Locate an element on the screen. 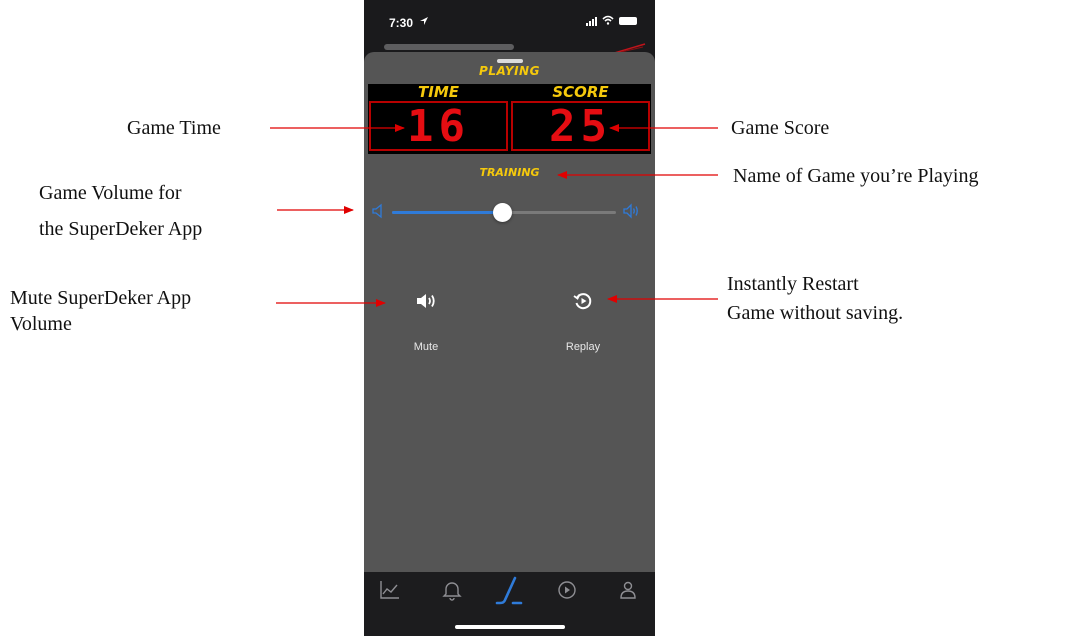  annotation-arrows is located at coordinates (494, 215).